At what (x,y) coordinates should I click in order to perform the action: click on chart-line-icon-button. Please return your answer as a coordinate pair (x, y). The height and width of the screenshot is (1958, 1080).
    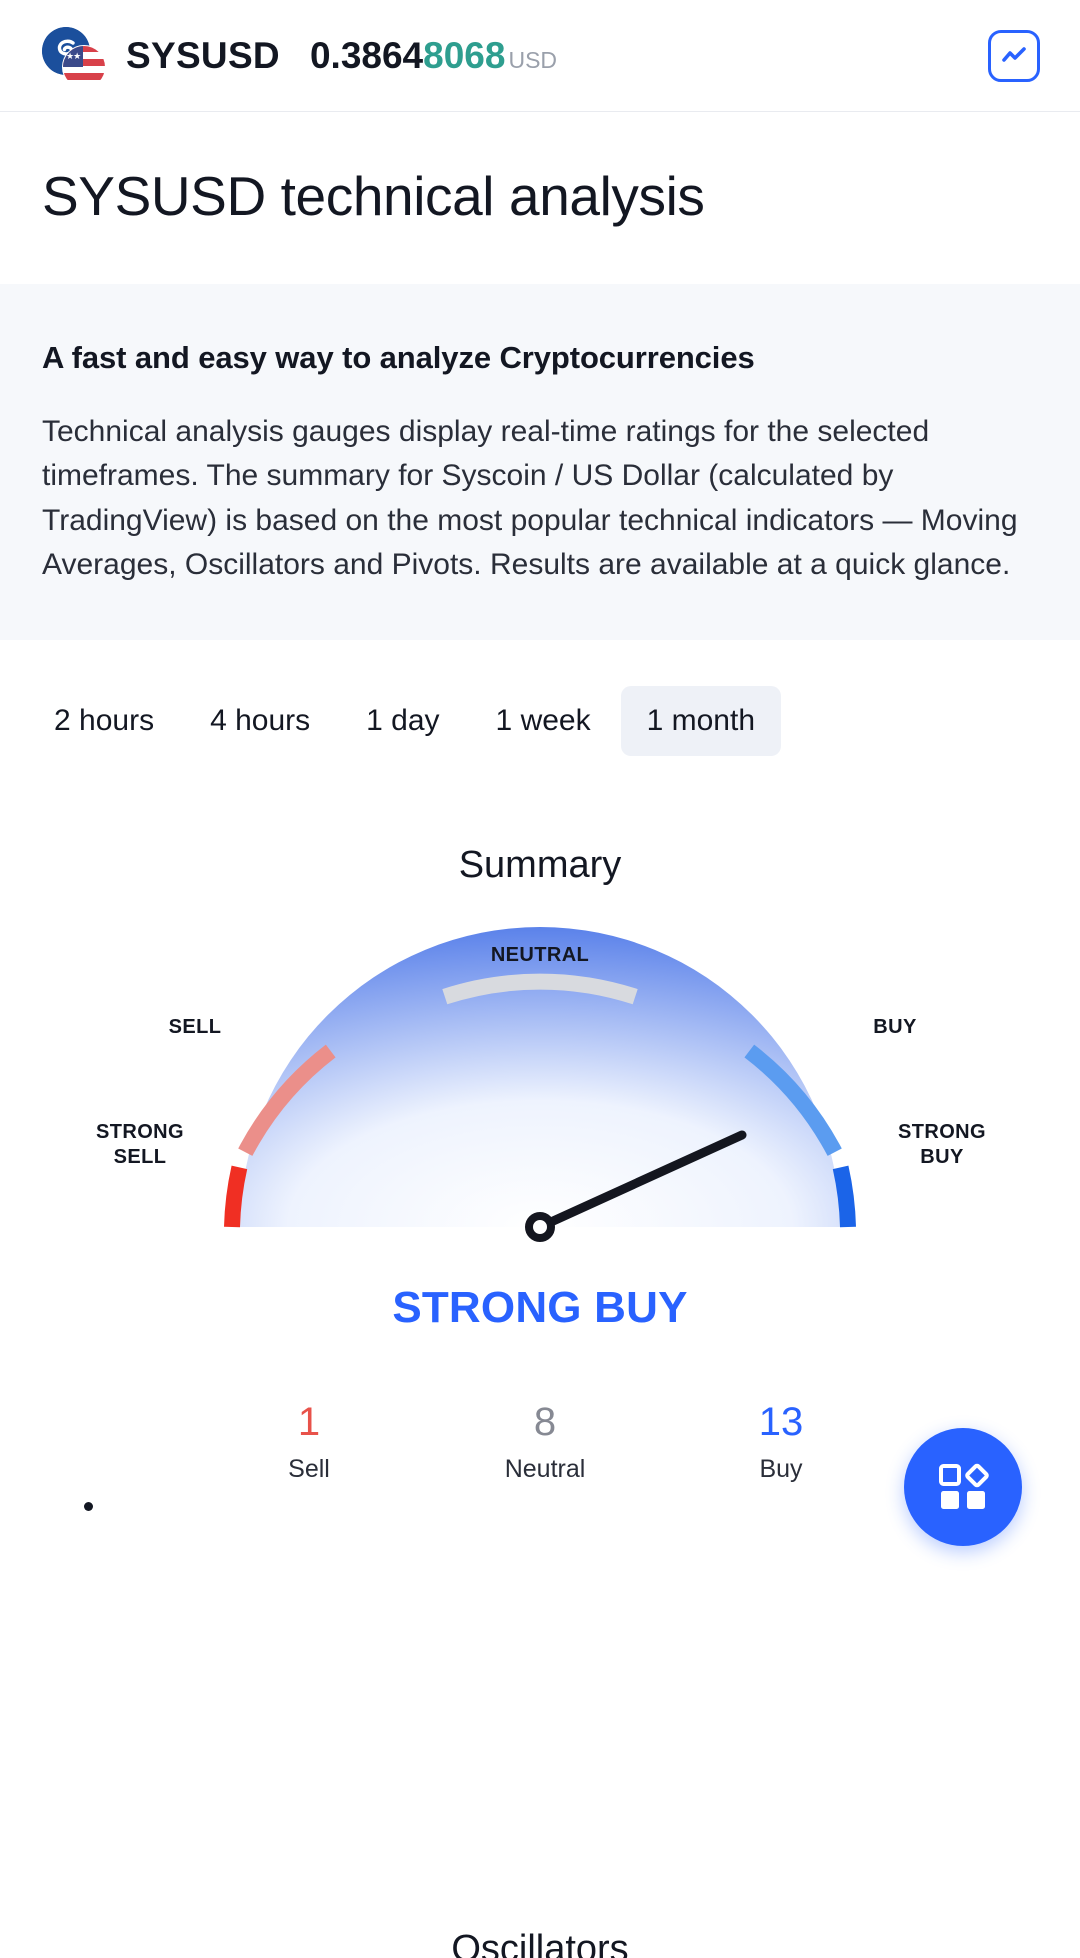
    Looking at the image, I should click on (1014, 55).